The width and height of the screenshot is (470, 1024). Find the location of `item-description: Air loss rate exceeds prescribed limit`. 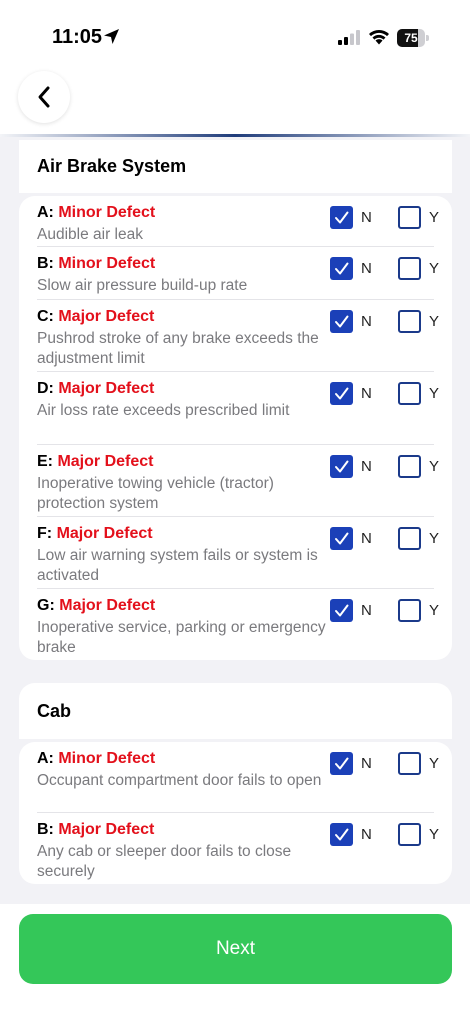

item-description: Air loss rate exceeds prescribed limit is located at coordinates (163, 410).